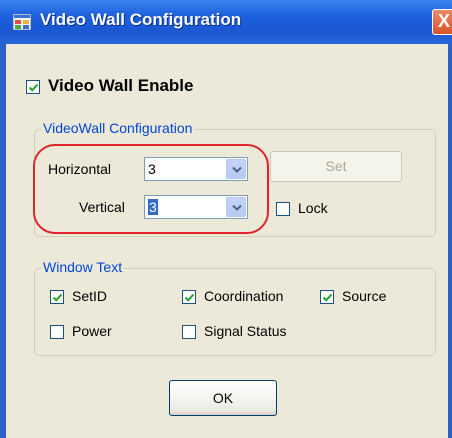  I want to click on lock-label: Lock, so click(313, 208).